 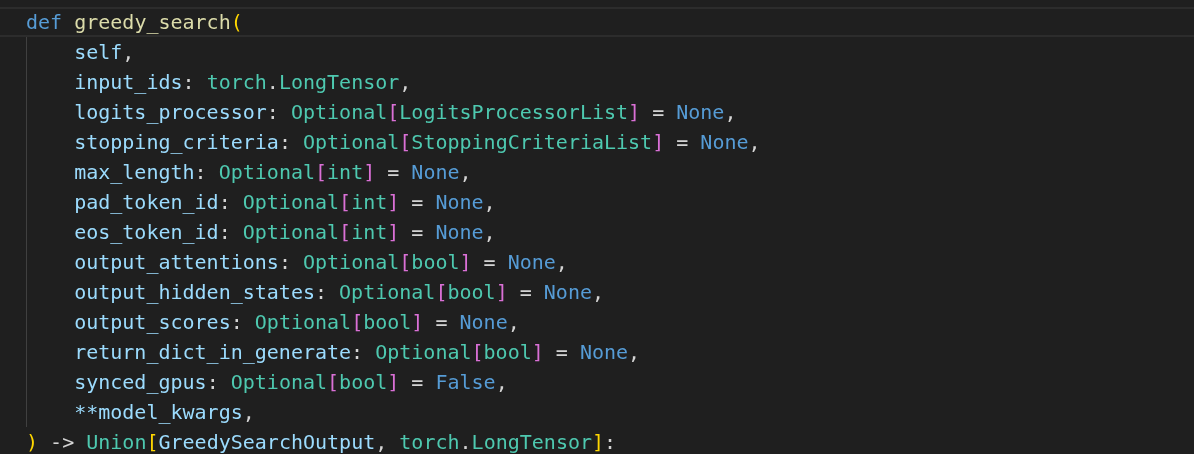 What do you see at coordinates (357, 352) in the screenshot?
I see `code-line: return_dict_in_generate: Optional[bool] = None,` at bounding box center [357, 352].